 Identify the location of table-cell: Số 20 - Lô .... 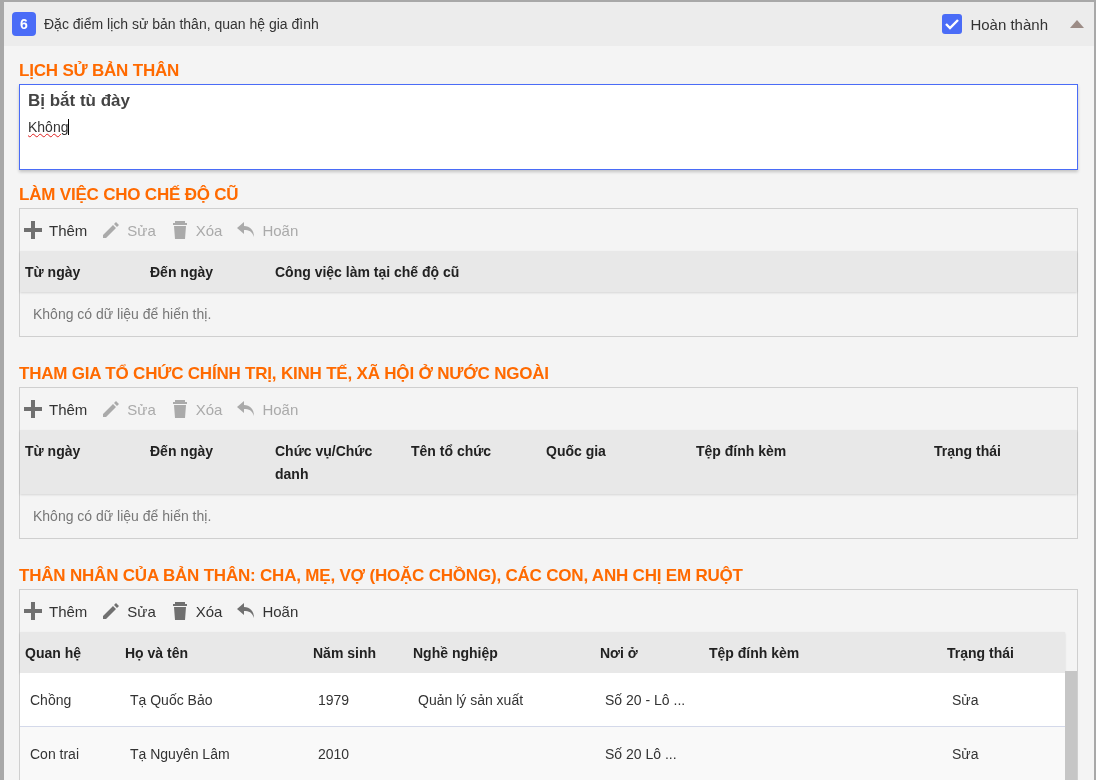
(645, 699).